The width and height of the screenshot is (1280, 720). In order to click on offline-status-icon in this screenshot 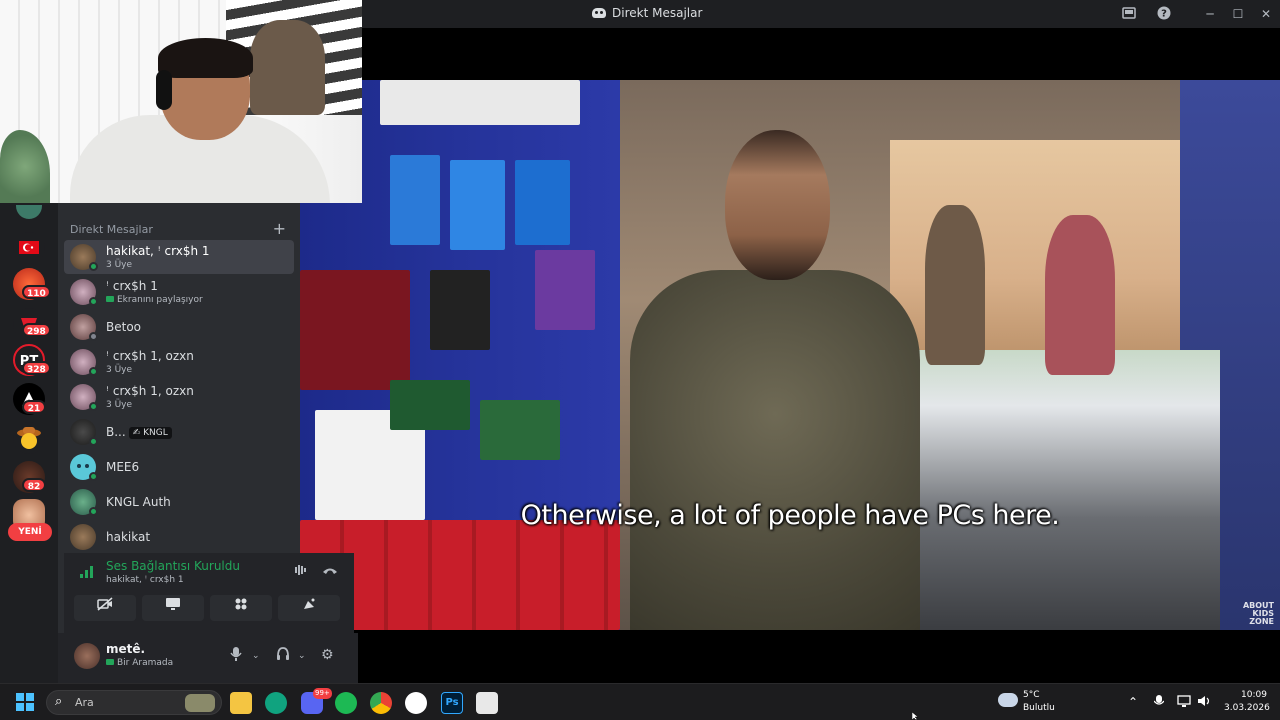, I will do `click(93, 336)`.